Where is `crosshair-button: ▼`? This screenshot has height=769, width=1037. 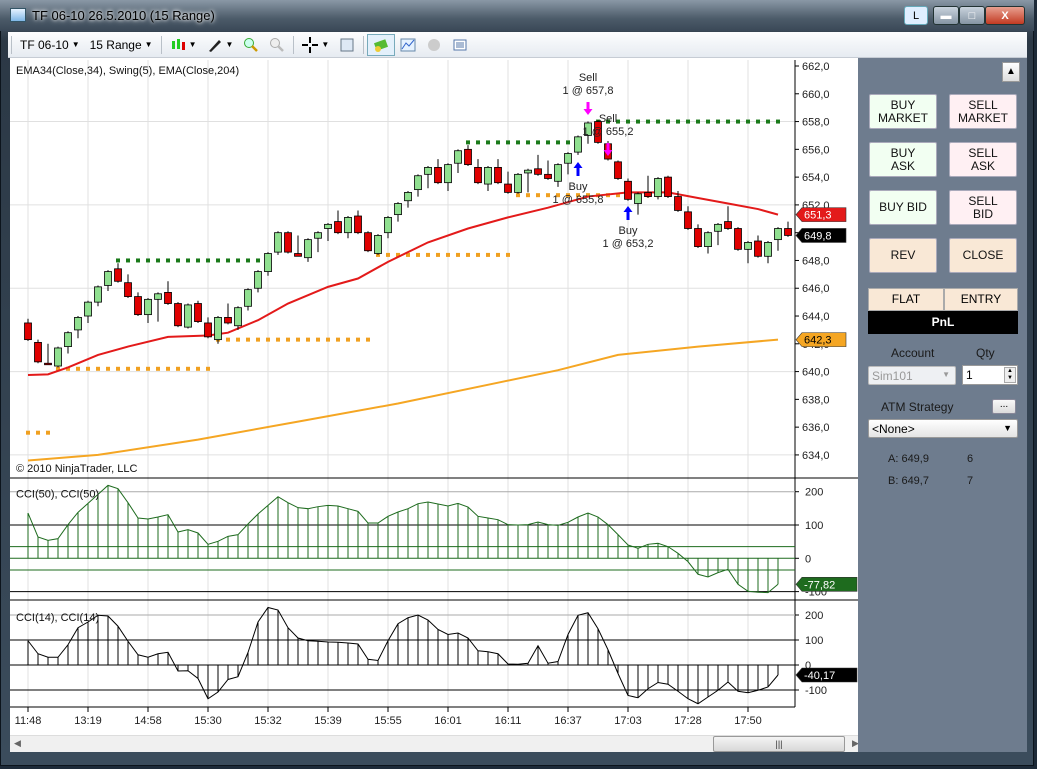
crosshair-button: ▼ is located at coordinates (315, 45).